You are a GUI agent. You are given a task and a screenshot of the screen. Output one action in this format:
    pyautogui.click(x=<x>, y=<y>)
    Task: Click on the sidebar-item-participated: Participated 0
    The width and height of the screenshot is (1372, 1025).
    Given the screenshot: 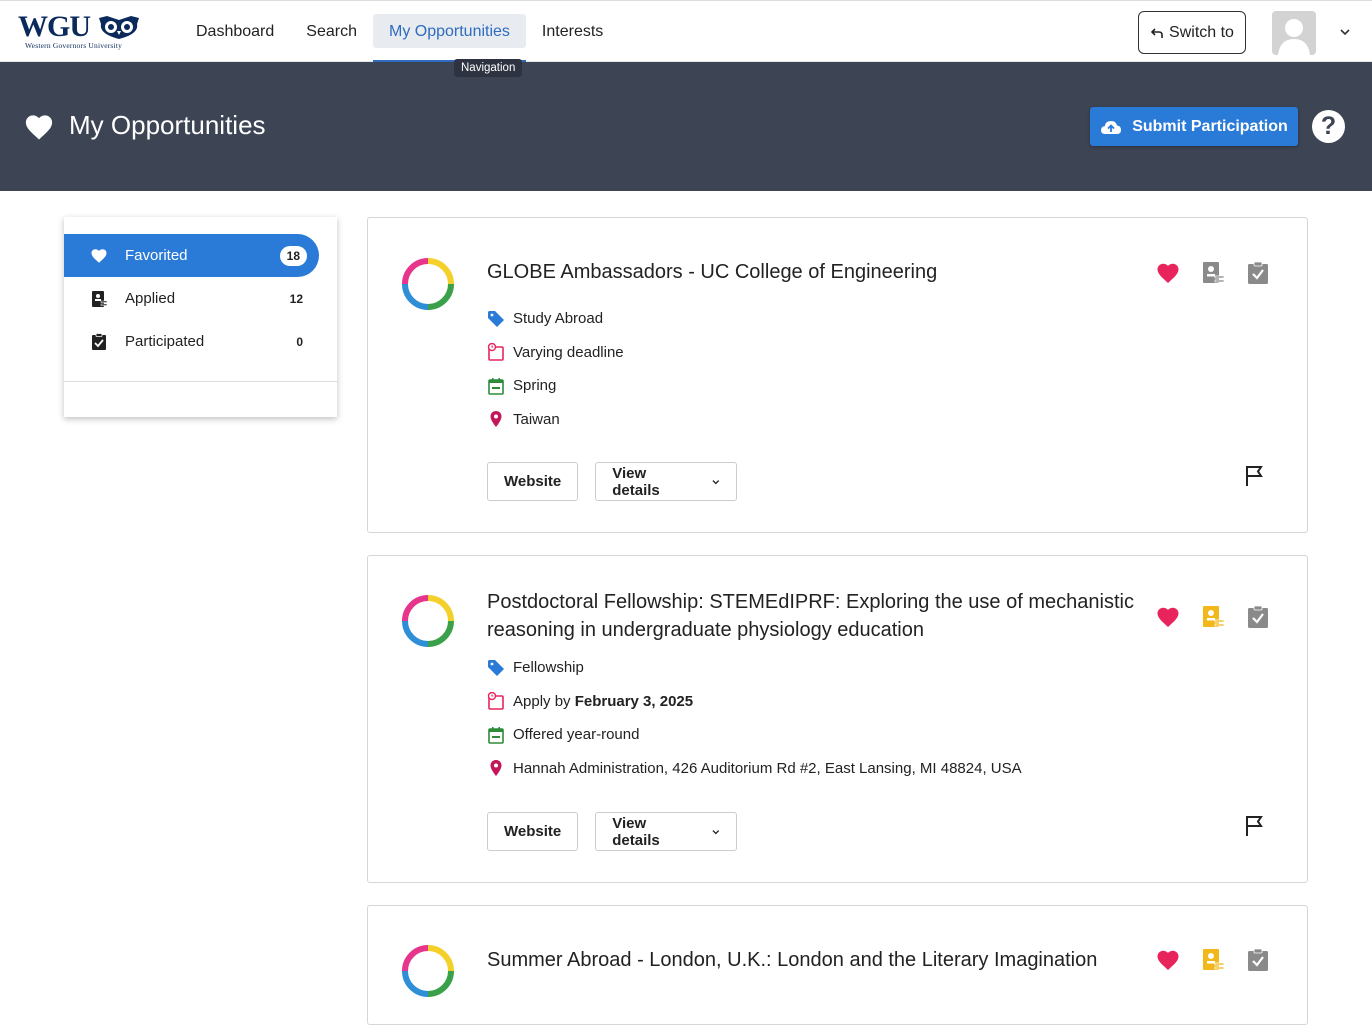 What is the action you would take?
    pyautogui.click(x=191, y=341)
    